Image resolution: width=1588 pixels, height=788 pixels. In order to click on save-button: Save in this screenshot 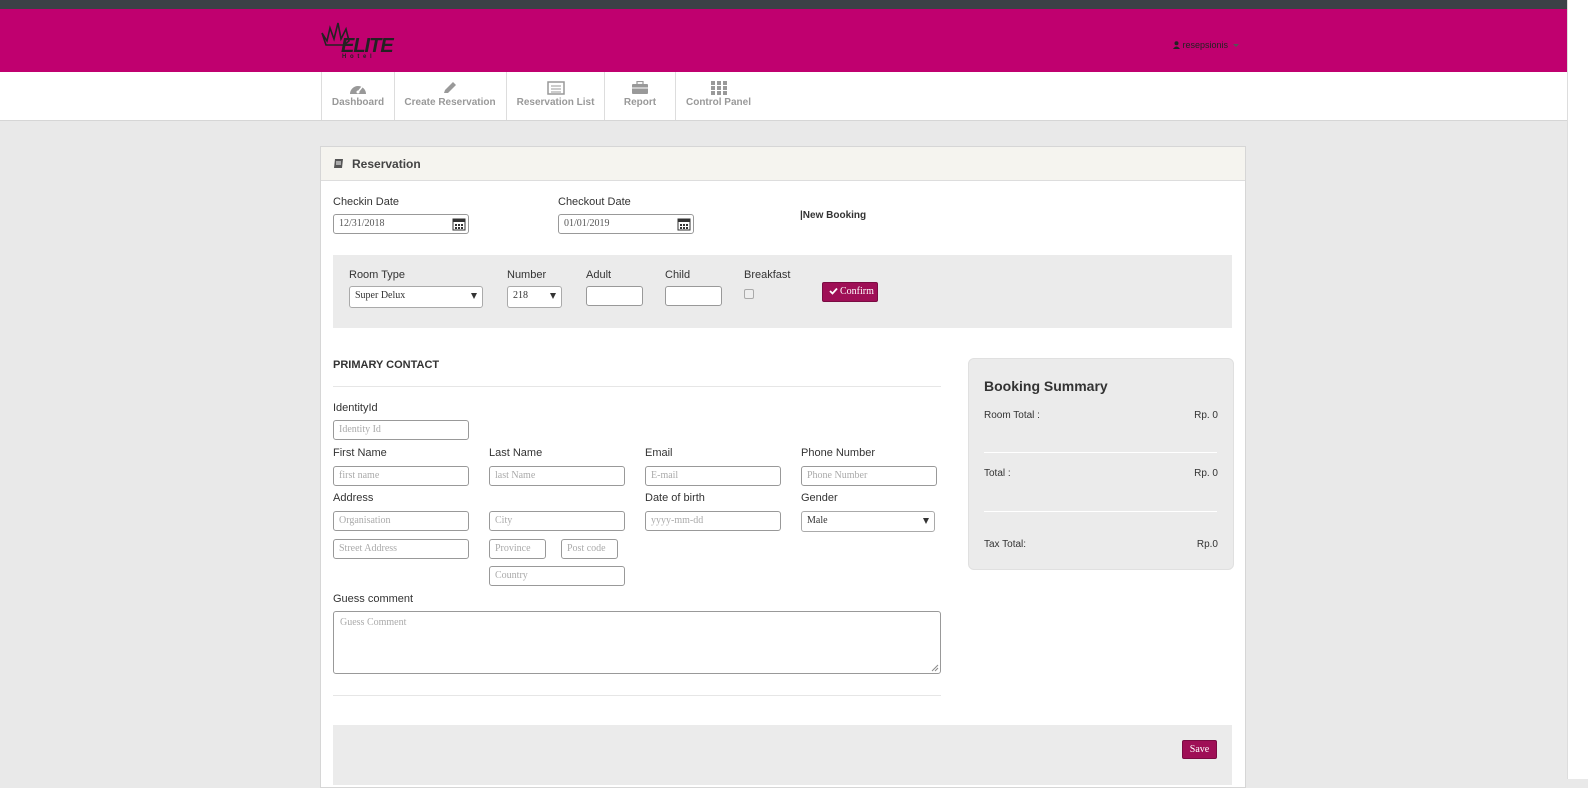, I will do `click(1199, 749)`.